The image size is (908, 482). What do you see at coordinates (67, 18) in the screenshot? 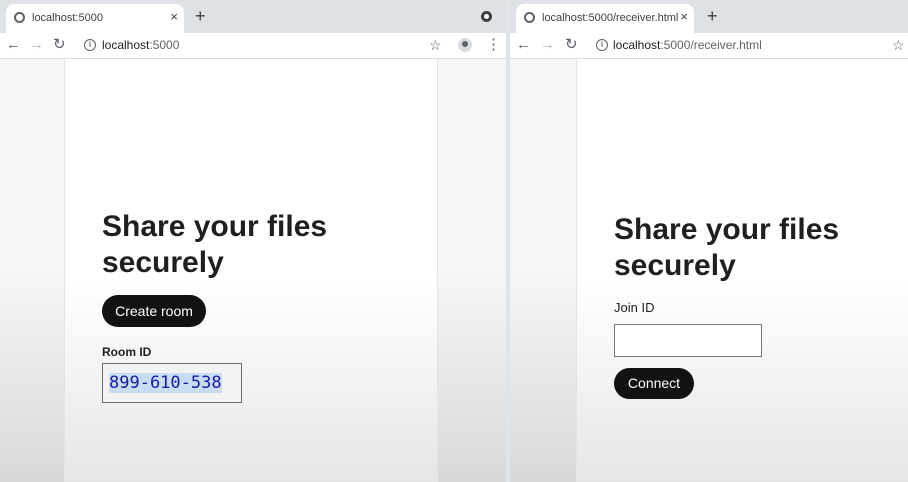
I see `tab-title: localhost:5000` at bounding box center [67, 18].